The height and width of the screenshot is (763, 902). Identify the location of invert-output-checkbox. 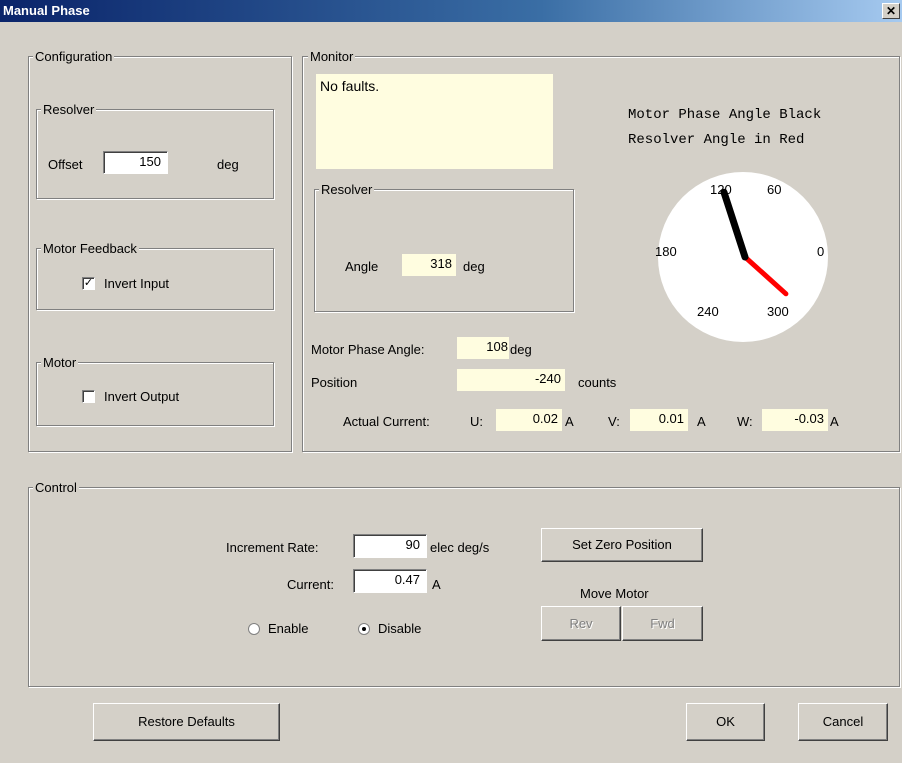
(88, 396).